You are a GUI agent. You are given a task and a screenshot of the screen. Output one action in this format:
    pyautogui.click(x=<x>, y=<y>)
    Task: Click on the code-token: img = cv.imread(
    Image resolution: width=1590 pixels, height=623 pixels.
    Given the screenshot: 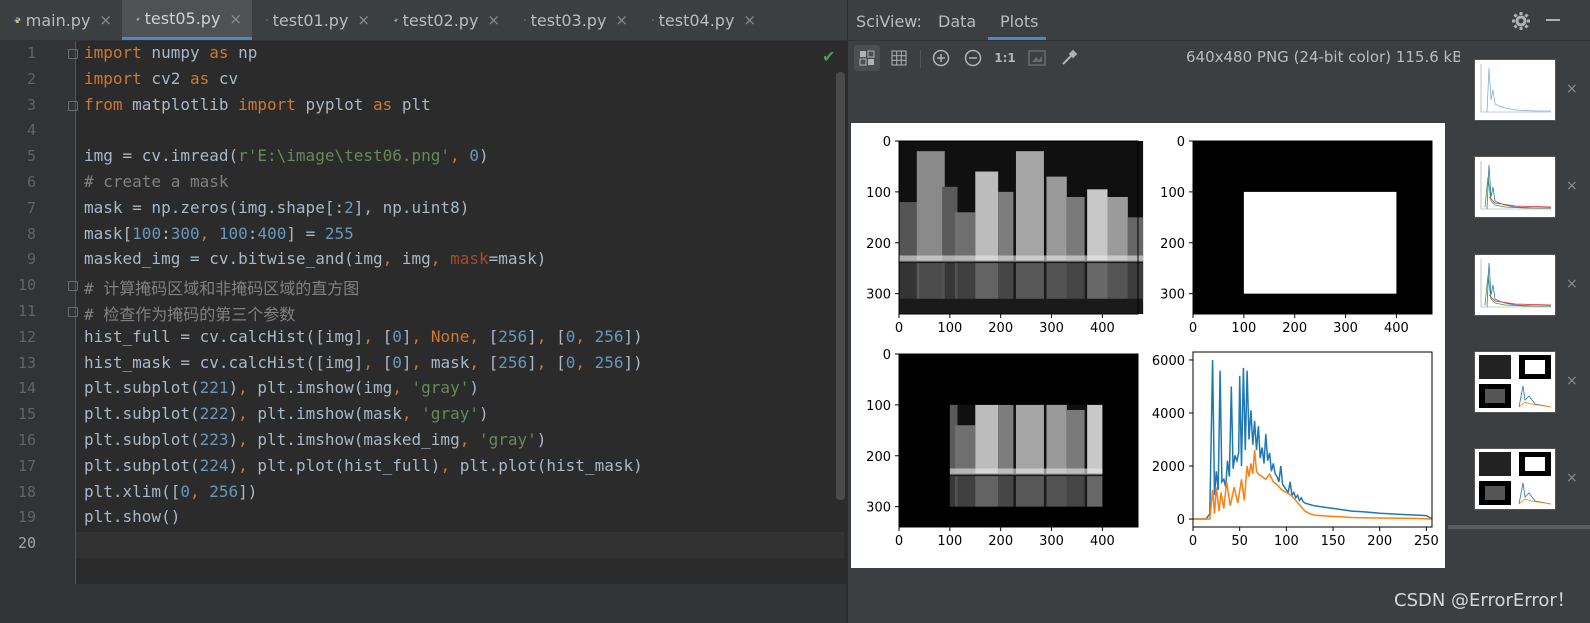 What is the action you would take?
    pyautogui.click(x=161, y=156)
    